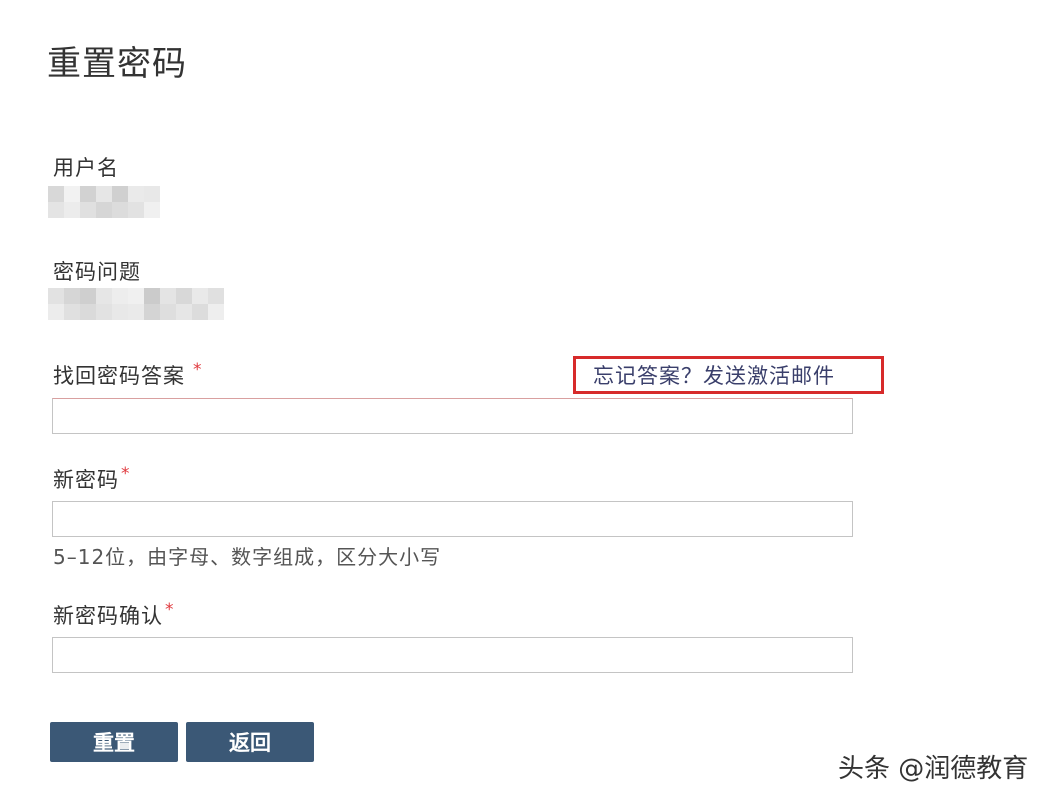 The height and width of the screenshot is (802, 1054). Describe the element at coordinates (136, 306) in the screenshot. I see `password-question-value-blurred` at that location.